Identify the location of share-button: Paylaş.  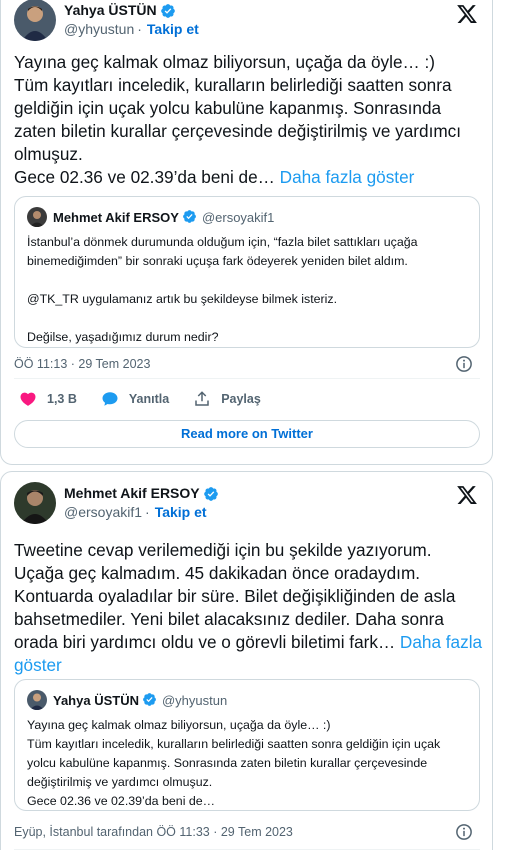
(227, 399).